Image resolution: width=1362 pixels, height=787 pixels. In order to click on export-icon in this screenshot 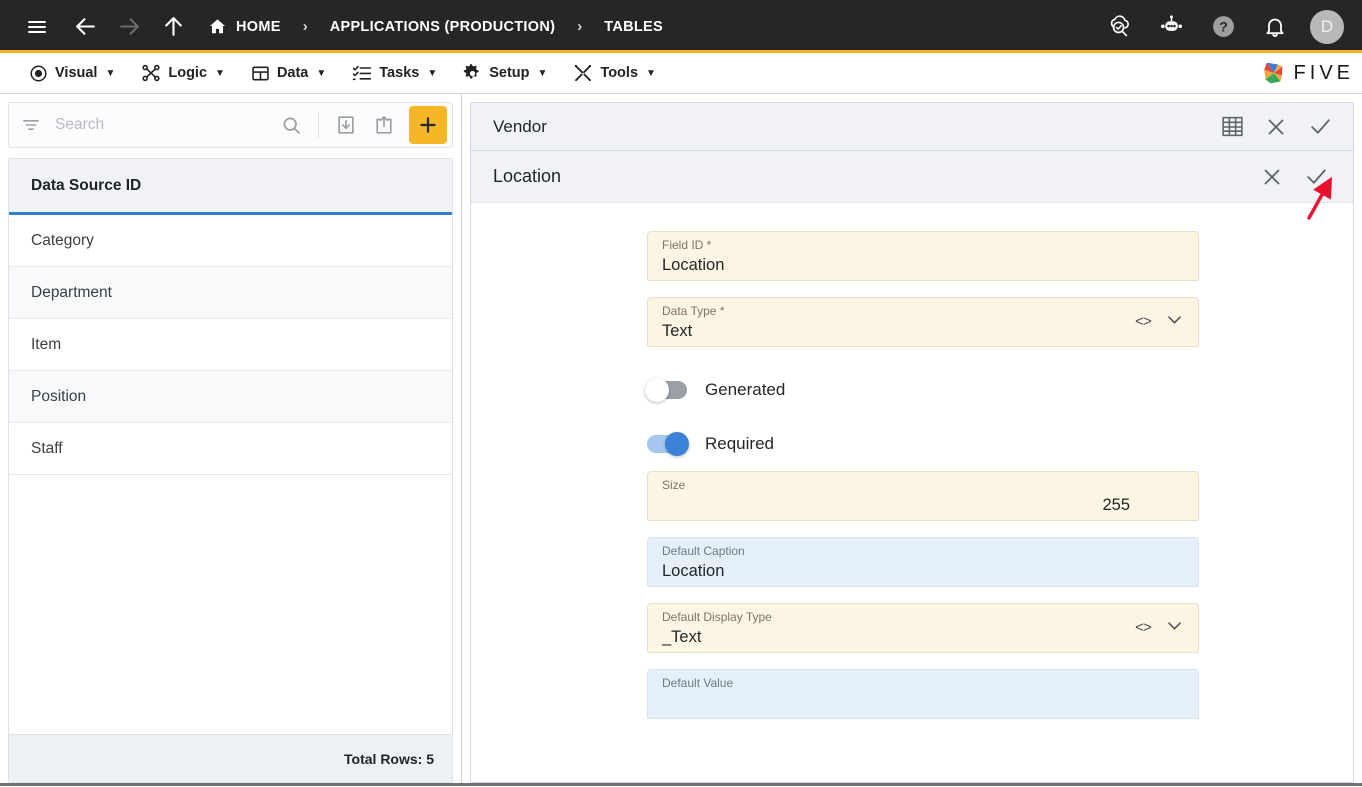, I will do `click(384, 125)`.